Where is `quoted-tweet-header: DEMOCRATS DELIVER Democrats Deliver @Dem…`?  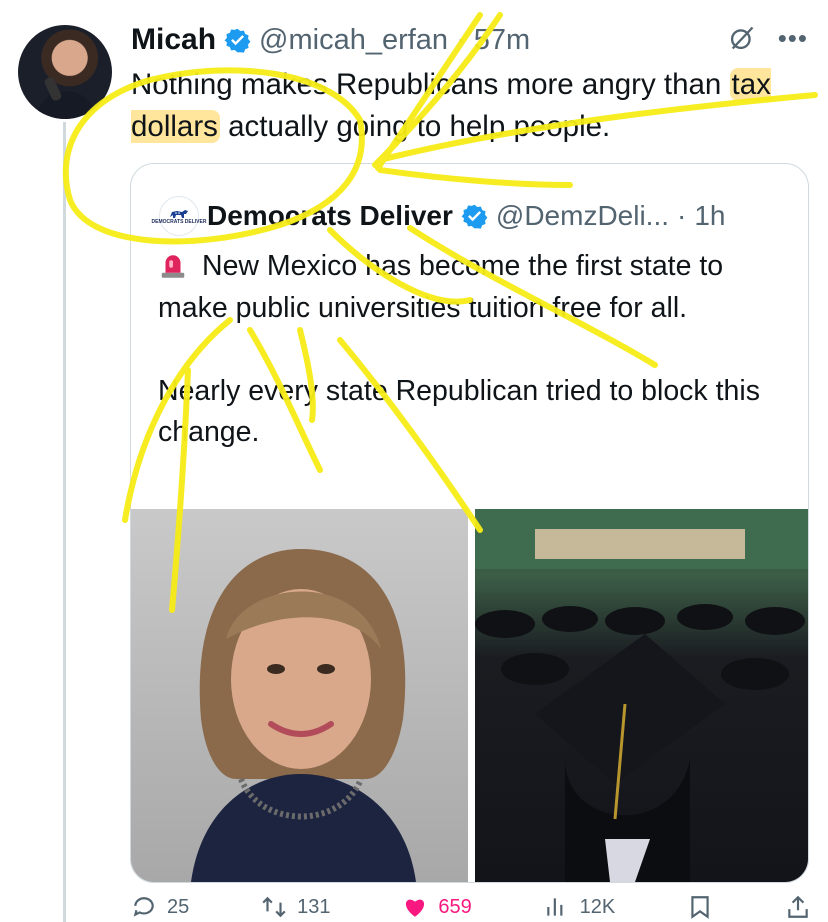
quoted-tweet-header: DEMOCRATS DELIVER Democrats Deliver @Dem… is located at coordinates (439, 216).